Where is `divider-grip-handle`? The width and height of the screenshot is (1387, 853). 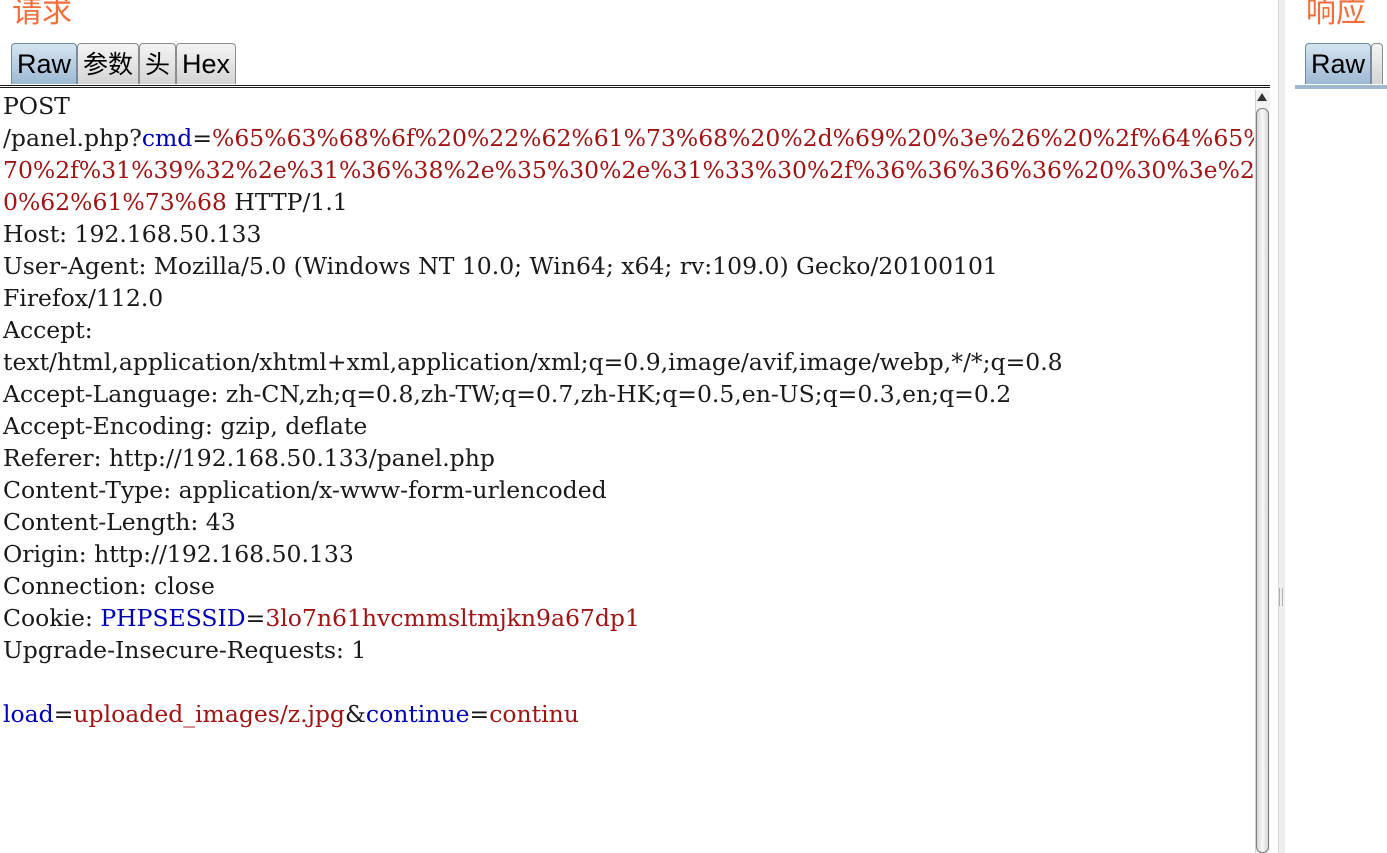 divider-grip-handle is located at coordinates (1281, 597).